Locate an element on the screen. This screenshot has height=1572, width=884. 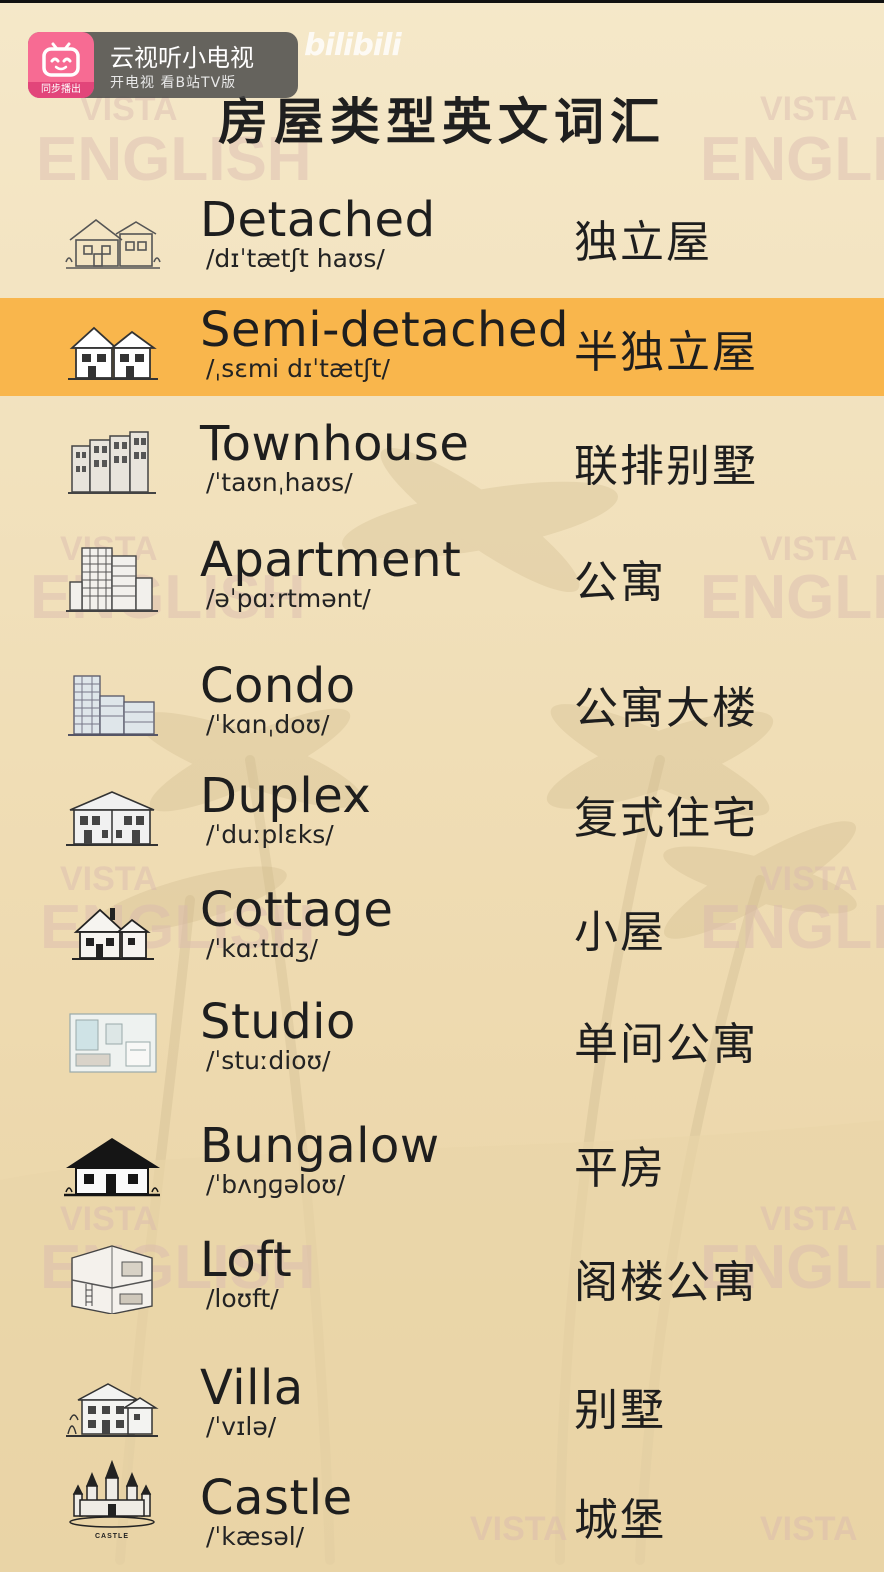
top-edge-line is located at coordinates (442, 1).